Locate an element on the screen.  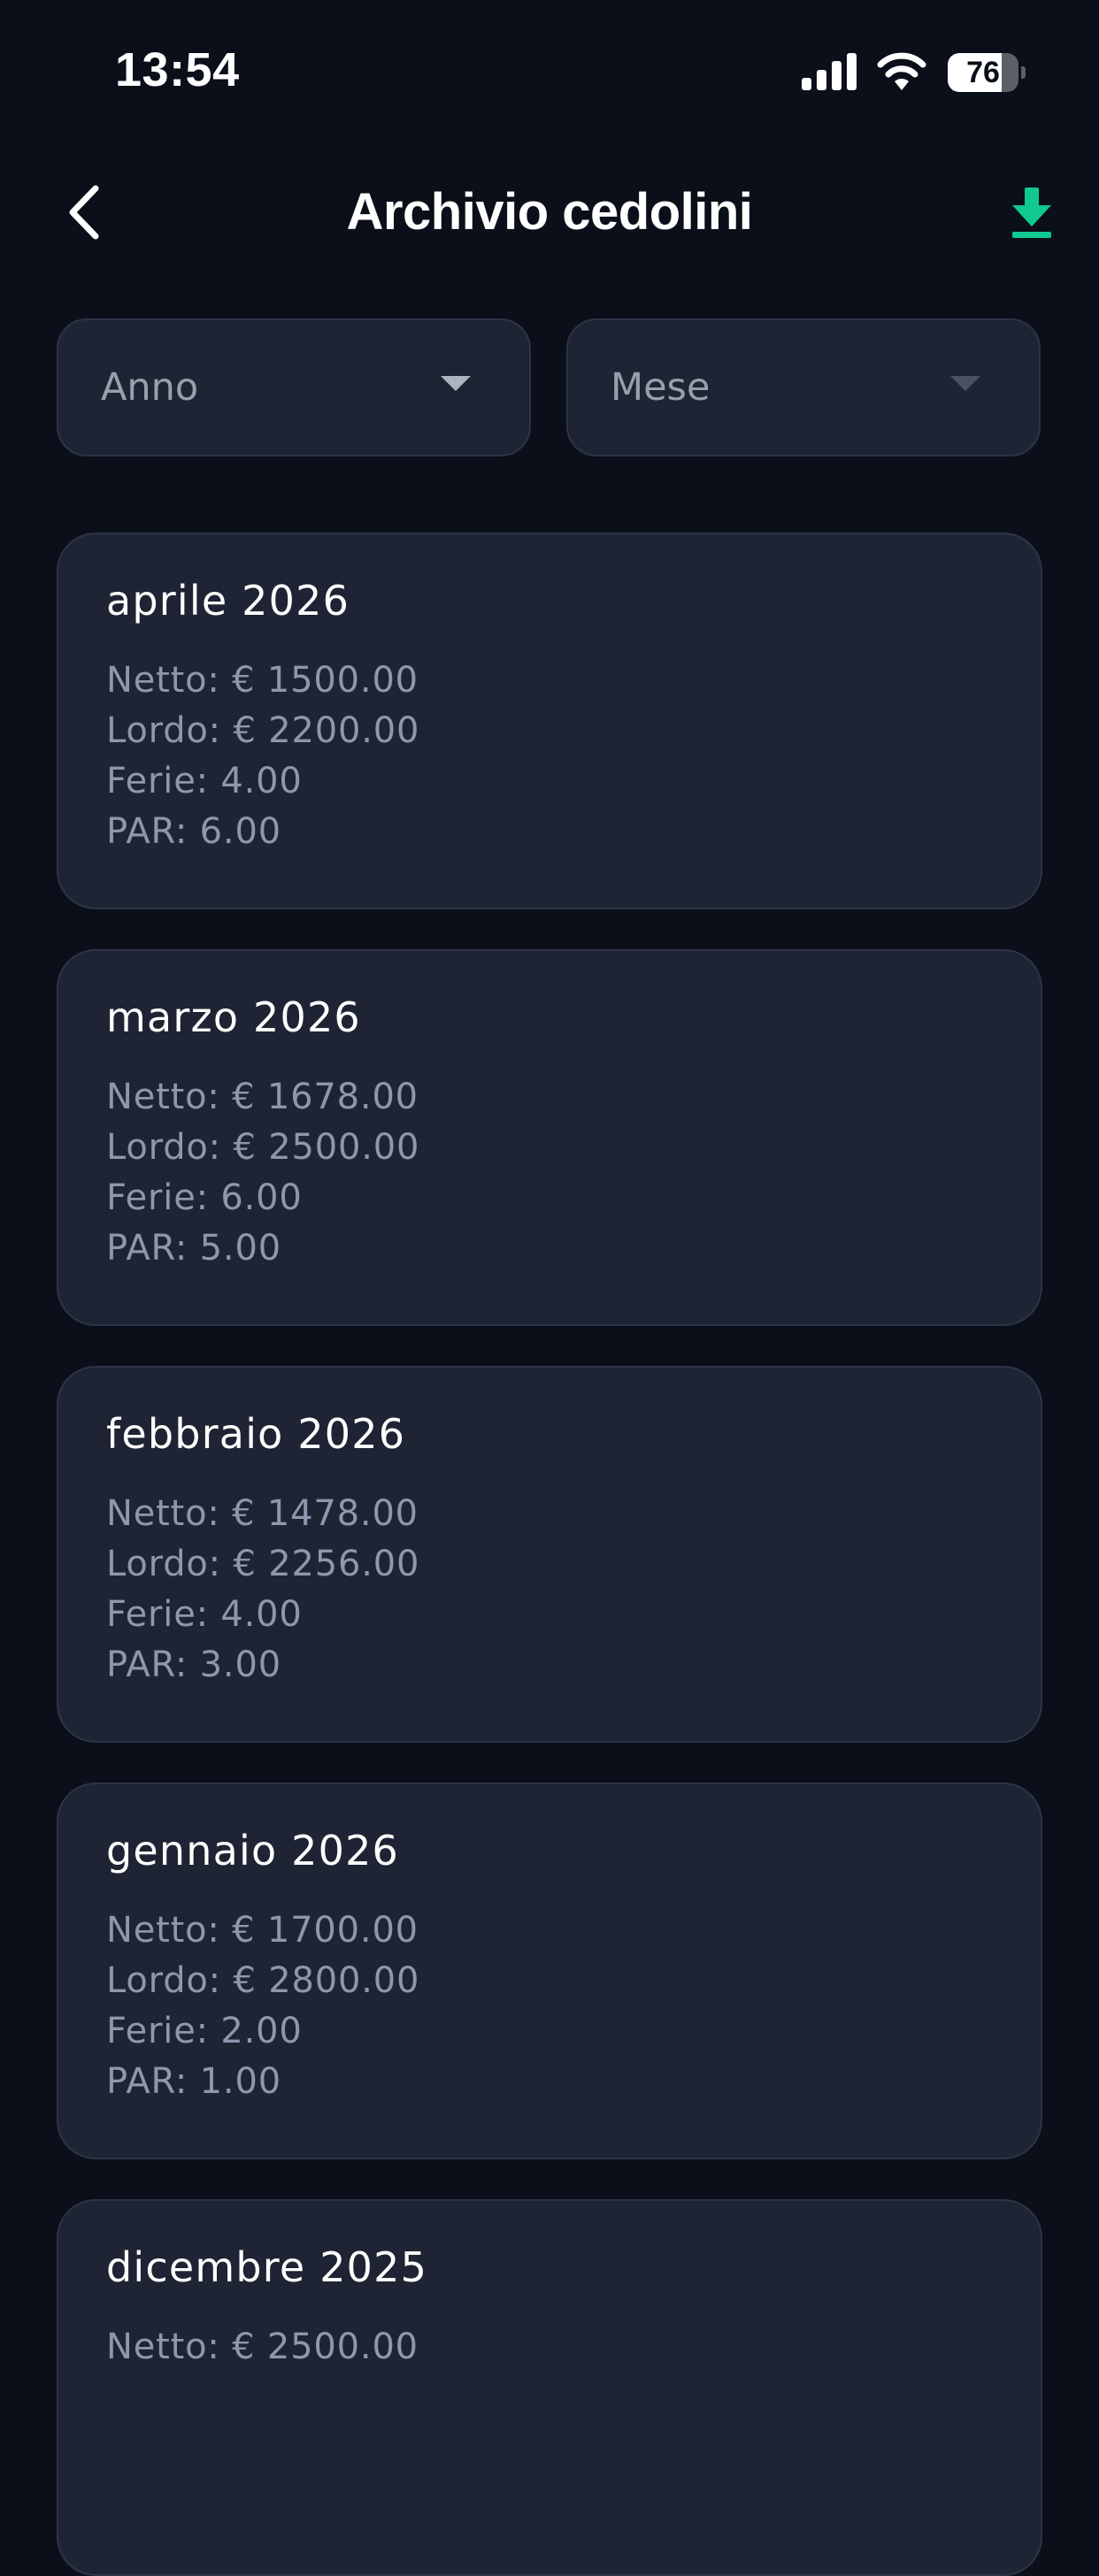
download-button is located at coordinates (1032, 212).